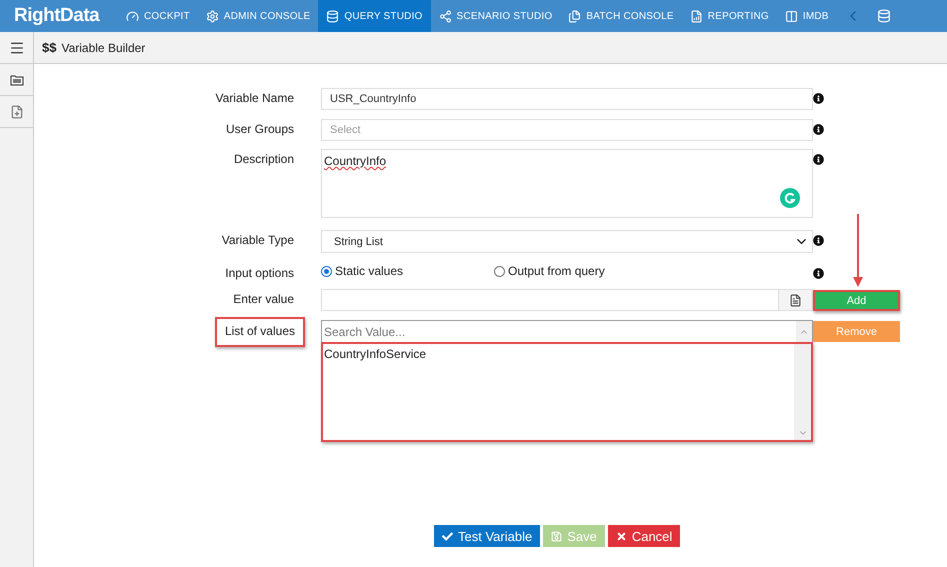 This screenshot has width=947, height=567. Describe the element at coordinates (59, 16) in the screenshot. I see `logo: RightData` at that location.